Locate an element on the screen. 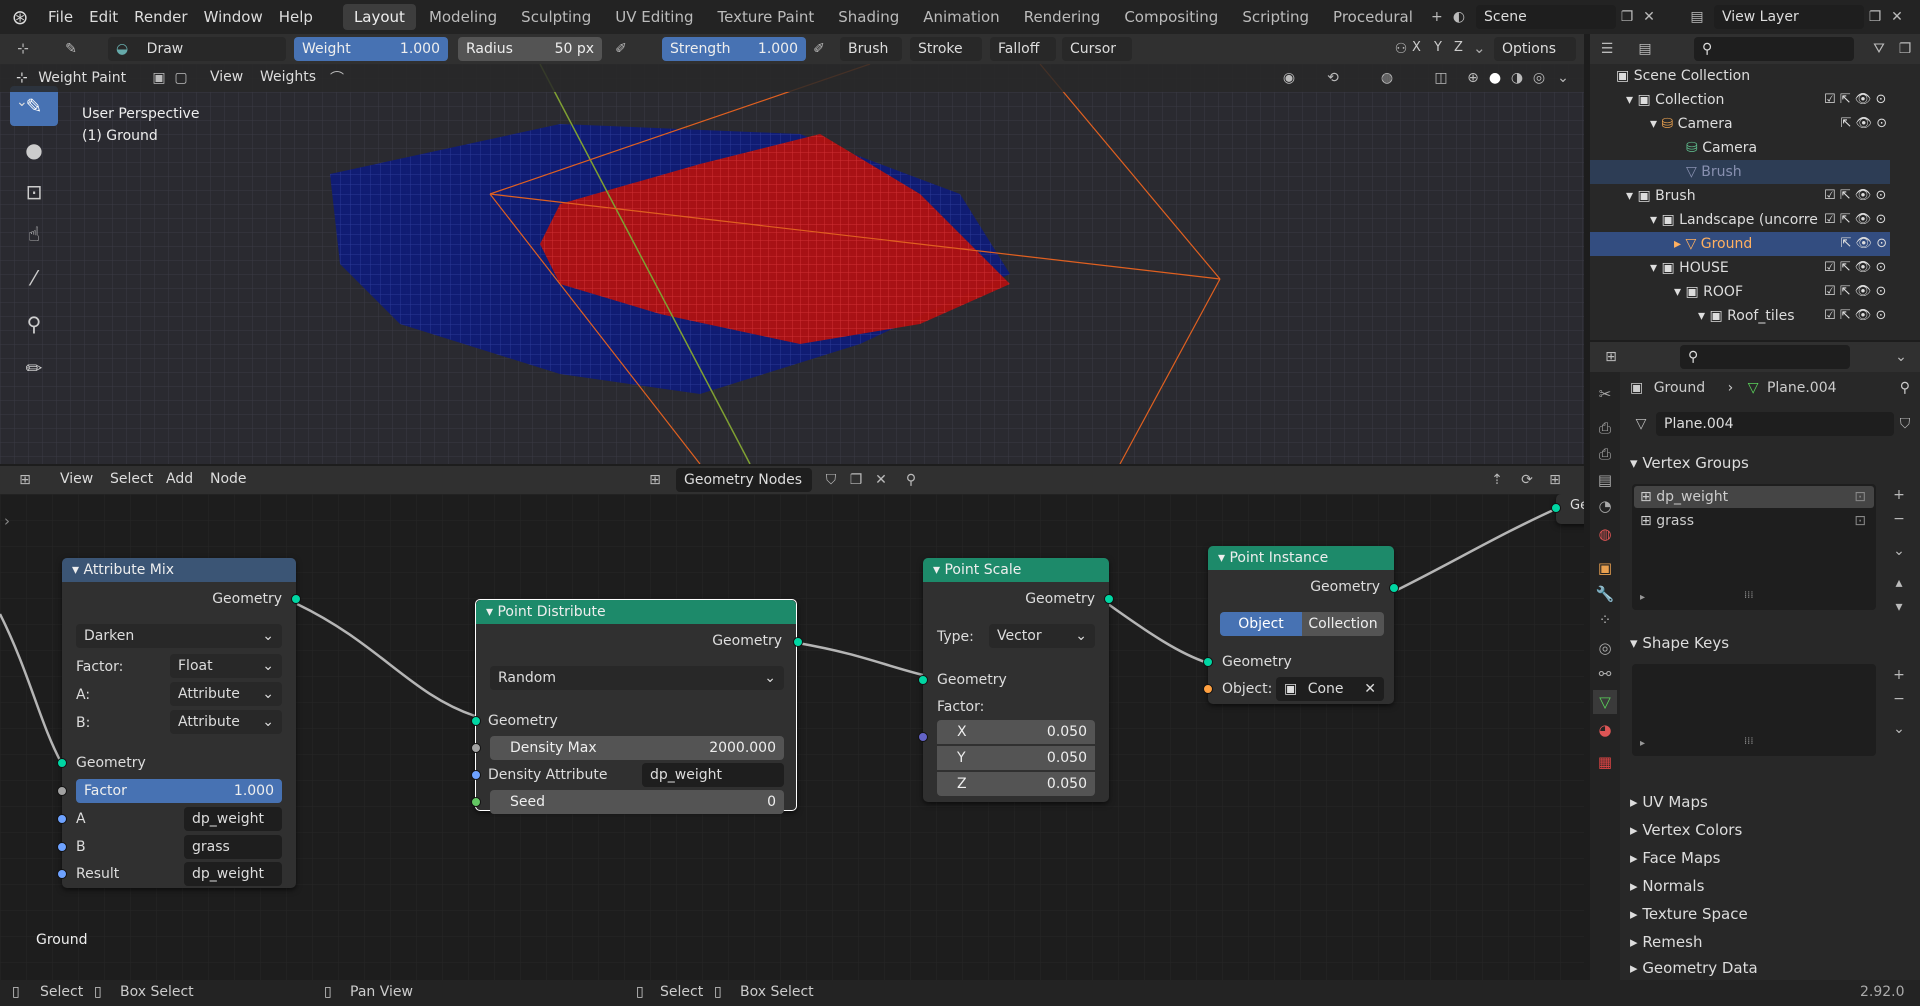 This screenshot has width=1920, height=1006. node-editor-type-icon: ⊞ is located at coordinates (25, 480).